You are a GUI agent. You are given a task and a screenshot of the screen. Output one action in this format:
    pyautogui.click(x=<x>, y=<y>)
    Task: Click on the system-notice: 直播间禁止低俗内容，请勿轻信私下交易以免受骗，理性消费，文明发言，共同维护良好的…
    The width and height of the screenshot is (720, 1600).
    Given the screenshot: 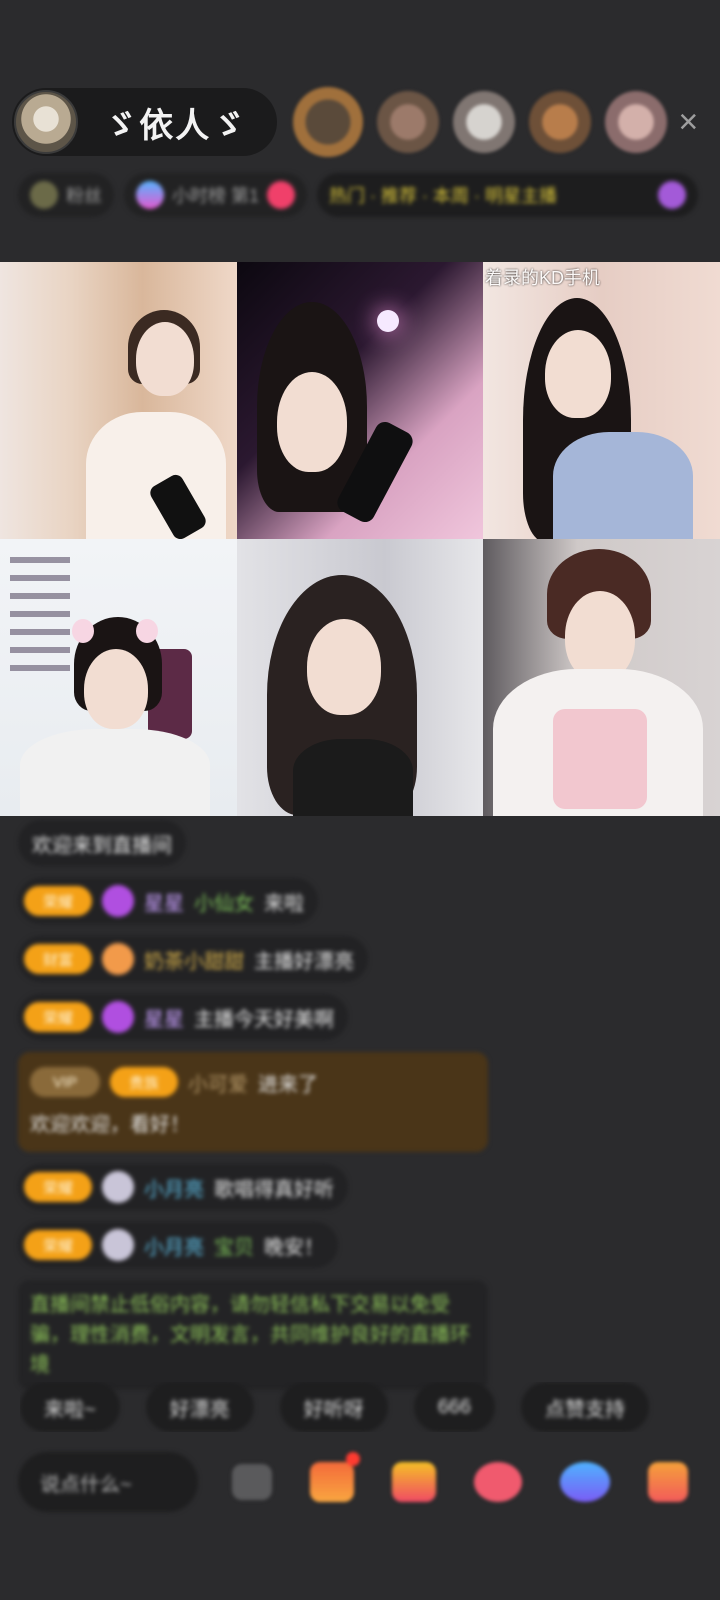 What is the action you would take?
    pyautogui.click(x=253, y=1335)
    